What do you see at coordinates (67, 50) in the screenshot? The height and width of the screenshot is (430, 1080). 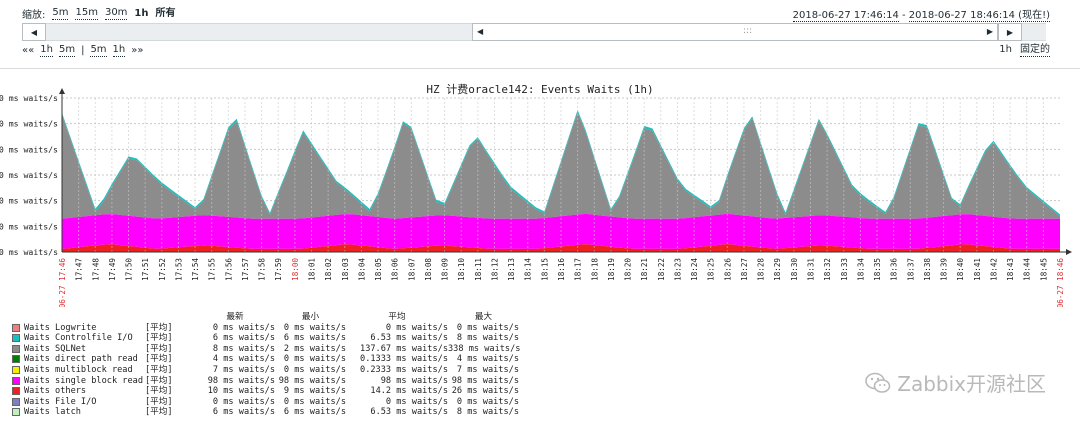 I see `step-back-5m-link: 5m` at bounding box center [67, 50].